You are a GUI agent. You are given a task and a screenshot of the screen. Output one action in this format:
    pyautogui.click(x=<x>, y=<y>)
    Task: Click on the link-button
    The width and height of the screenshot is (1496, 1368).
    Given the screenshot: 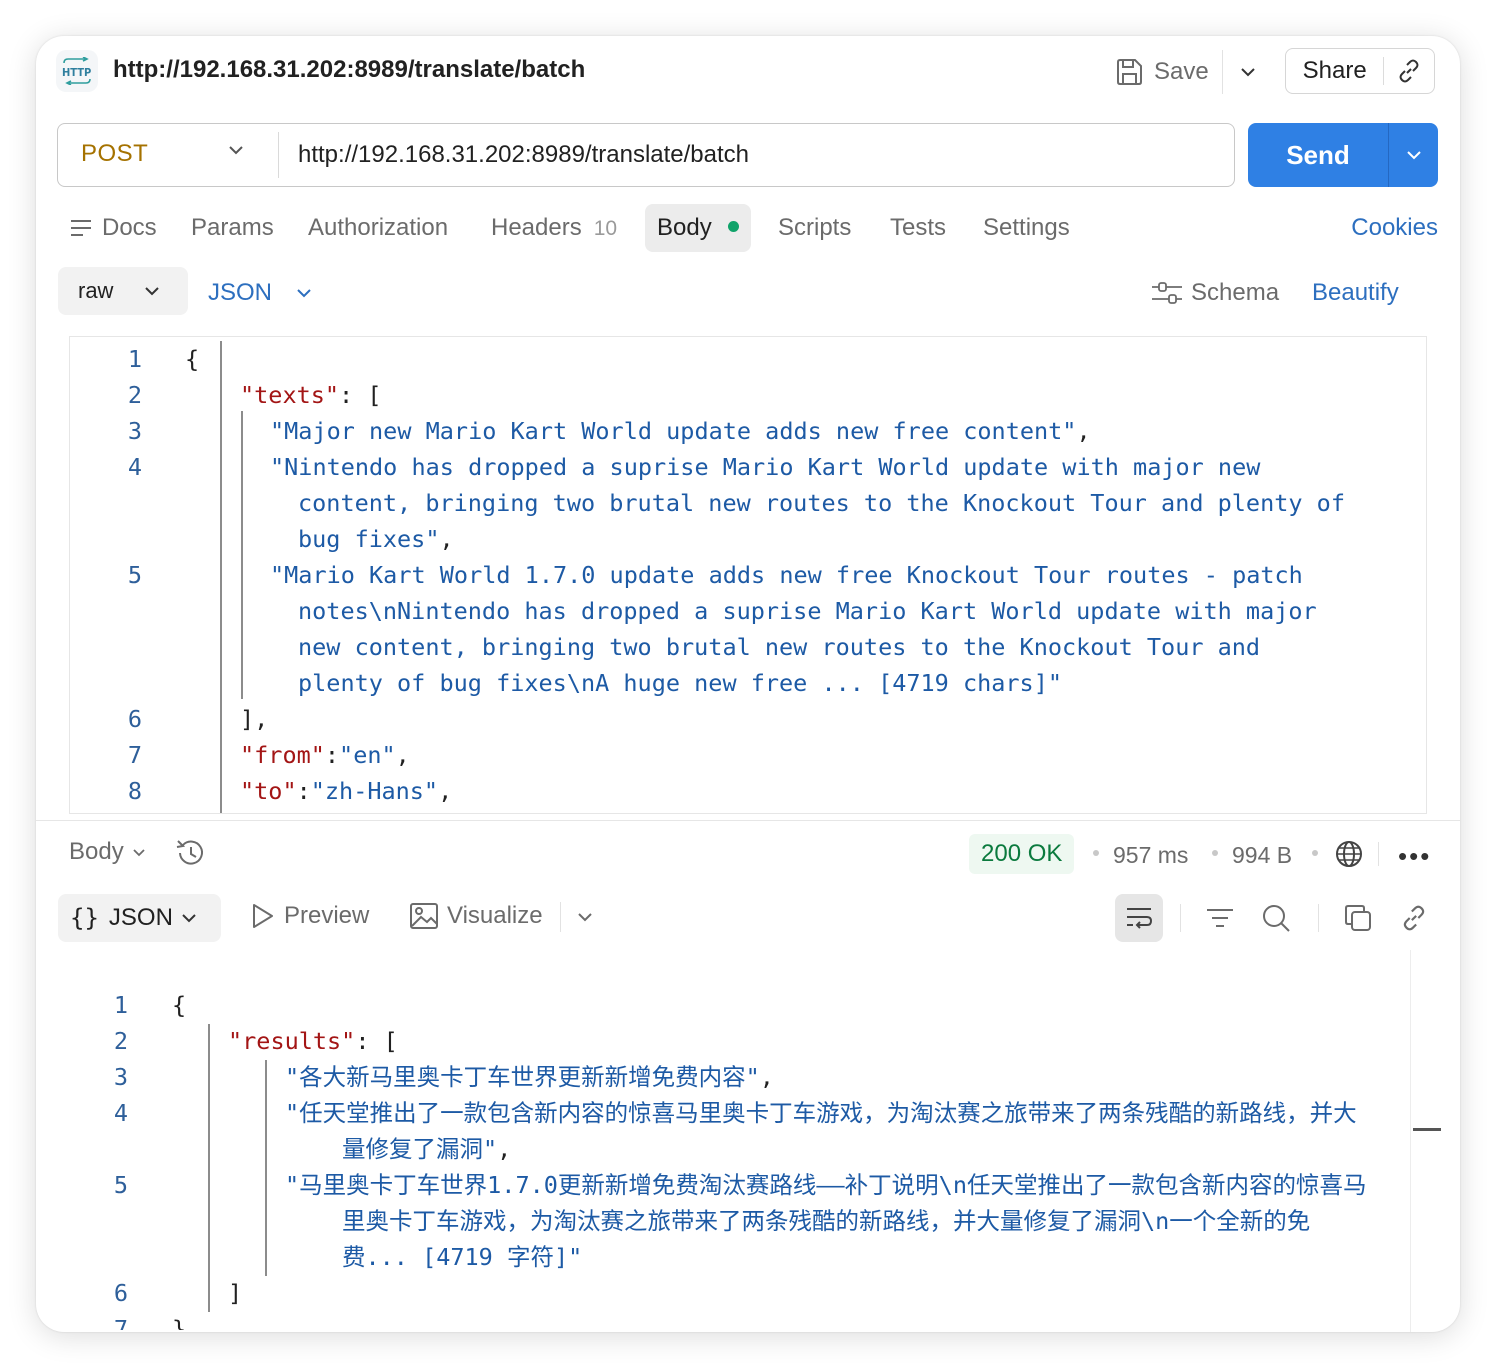 What is the action you would take?
    pyautogui.click(x=1414, y=918)
    